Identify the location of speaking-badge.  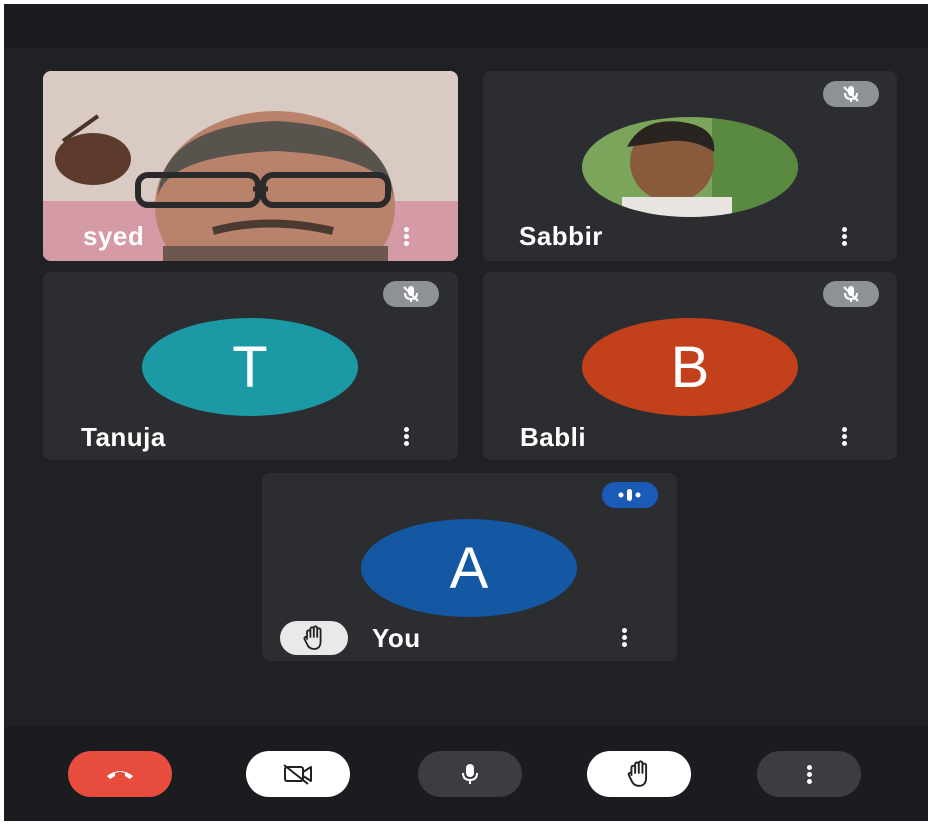
(630, 495).